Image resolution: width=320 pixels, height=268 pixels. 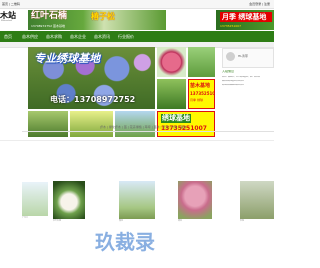 I want to click on nav-item-news: 苗木资讯, so click(x=102, y=36).